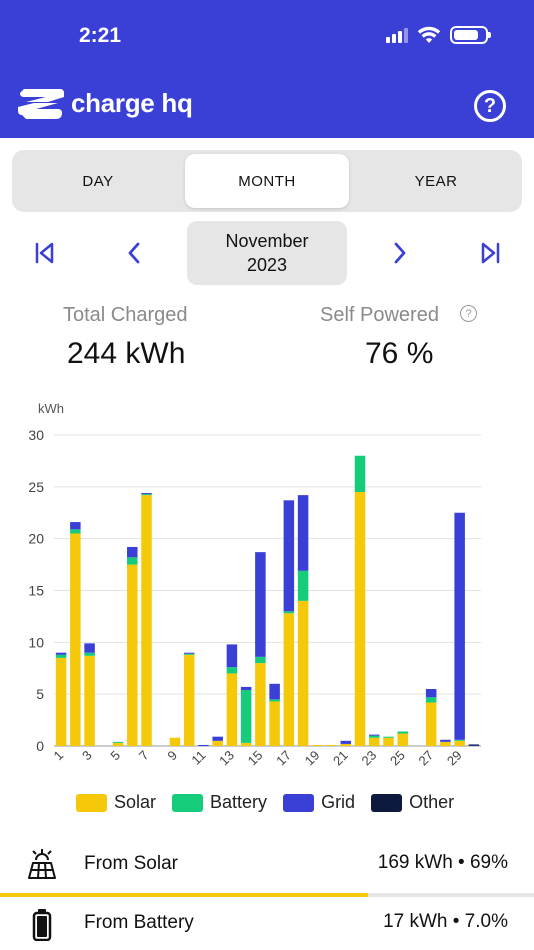 The image size is (534, 950). Describe the element at coordinates (41, 103) in the screenshot. I see `chargehq-logo-icon` at that location.